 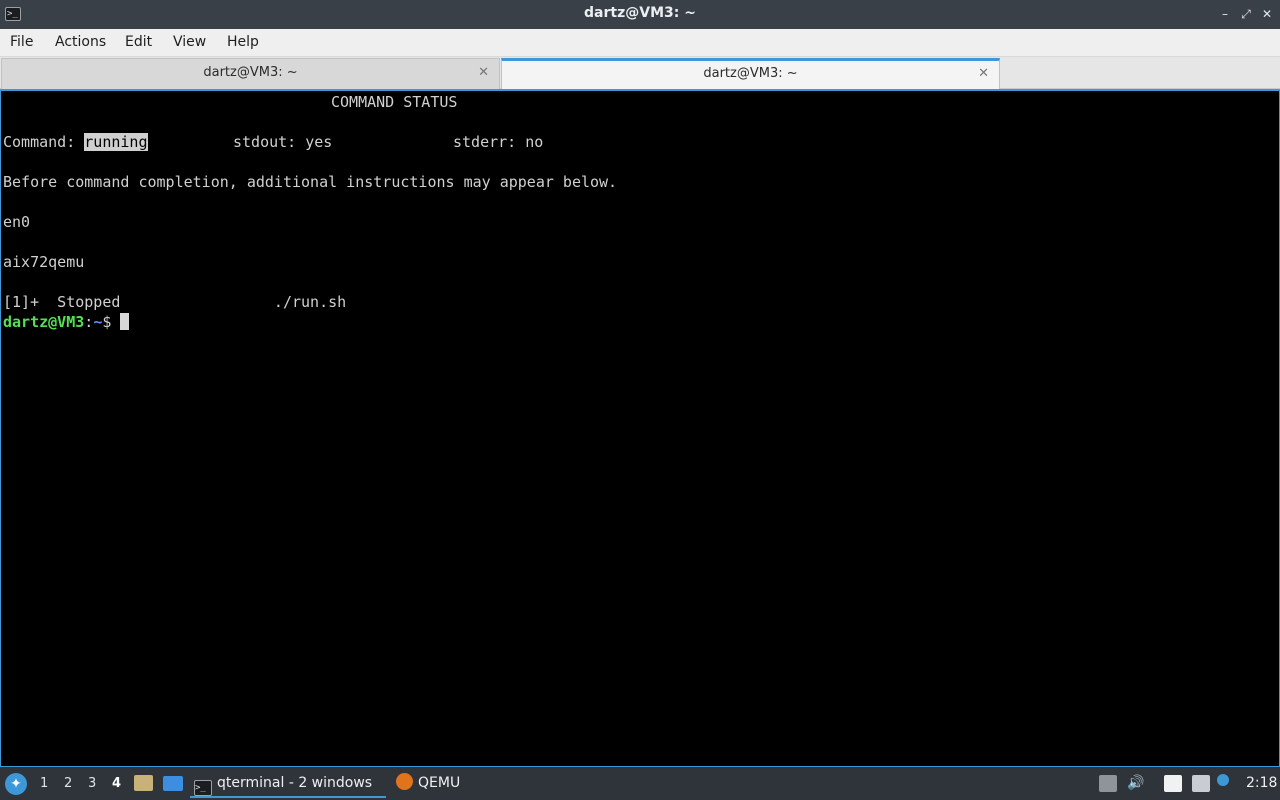 I want to click on task-qterminal: >_ qterminal - 2 windows, so click(x=288, y=784).